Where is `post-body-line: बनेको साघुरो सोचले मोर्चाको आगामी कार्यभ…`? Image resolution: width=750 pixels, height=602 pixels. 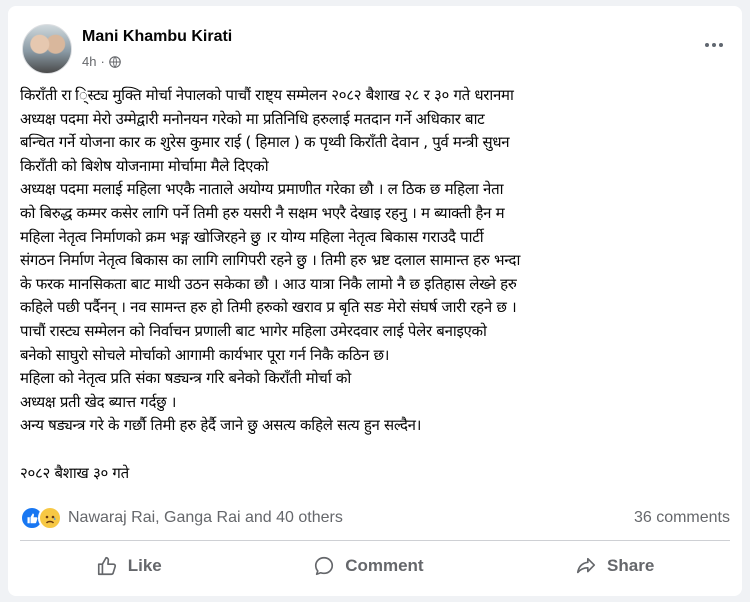 post-body-line: बनेको साघुरो सोचले मोर्चाको आगामी कार्यभ… is located at coordinates (205, 354).